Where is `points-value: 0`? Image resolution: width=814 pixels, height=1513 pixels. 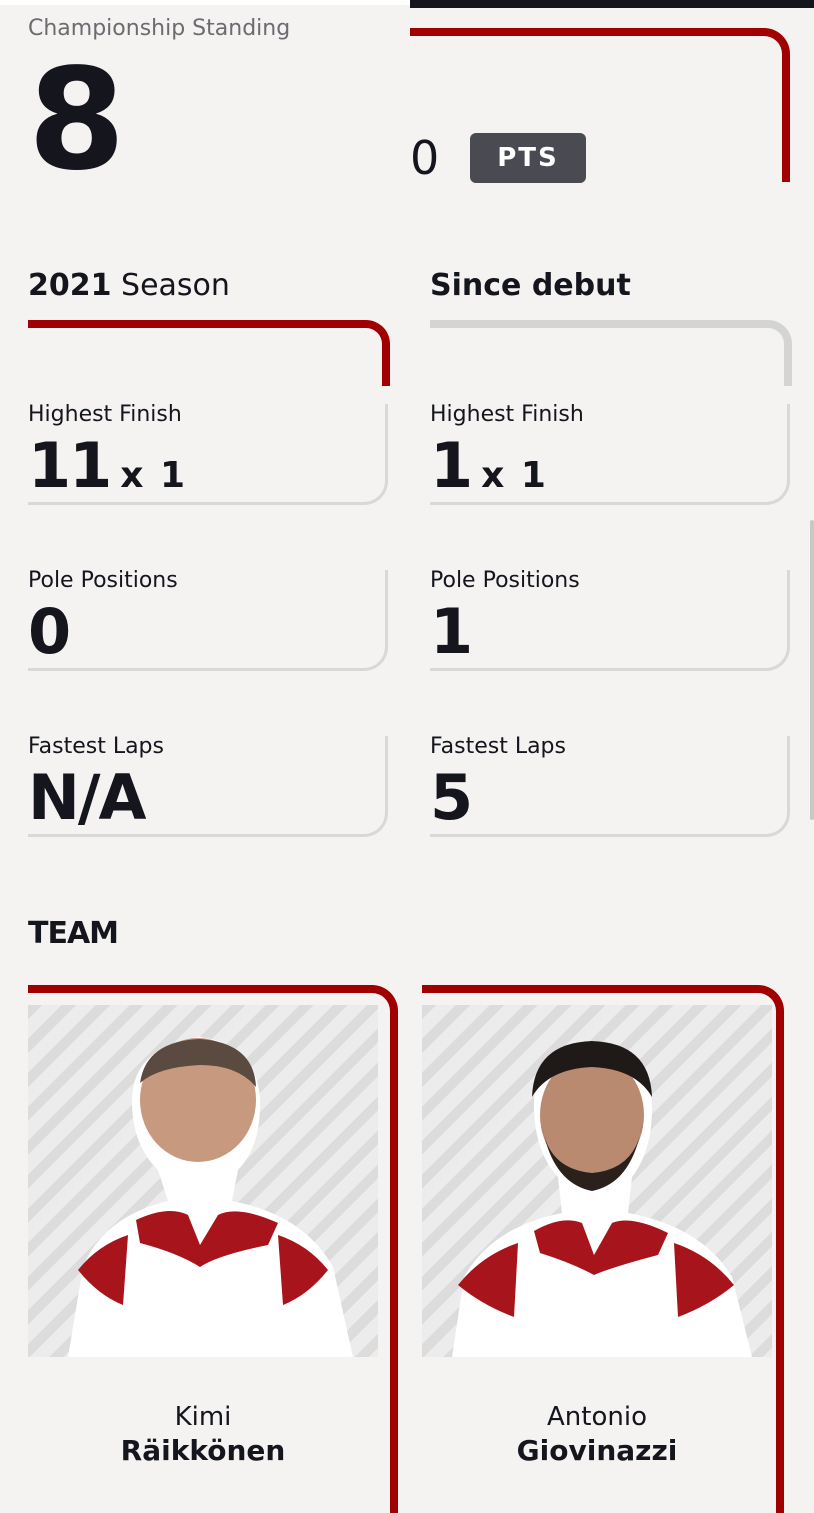 points-value: 0 is located at coordinates (425, 158).